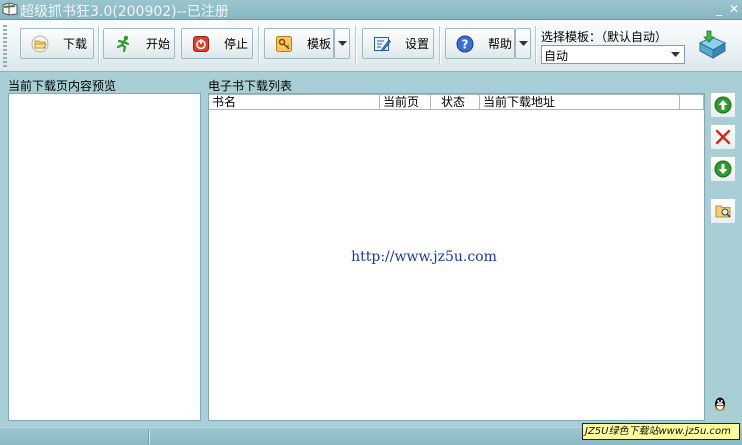 Image resolution: width=742 pixels, height=445 pixels. What do you see at coordinates (371, 10) in the screenshot?
I see `title-bar: 超级抓书狂3.0(200902)--已注册 _ ✕` at bounding box center [371, 10].